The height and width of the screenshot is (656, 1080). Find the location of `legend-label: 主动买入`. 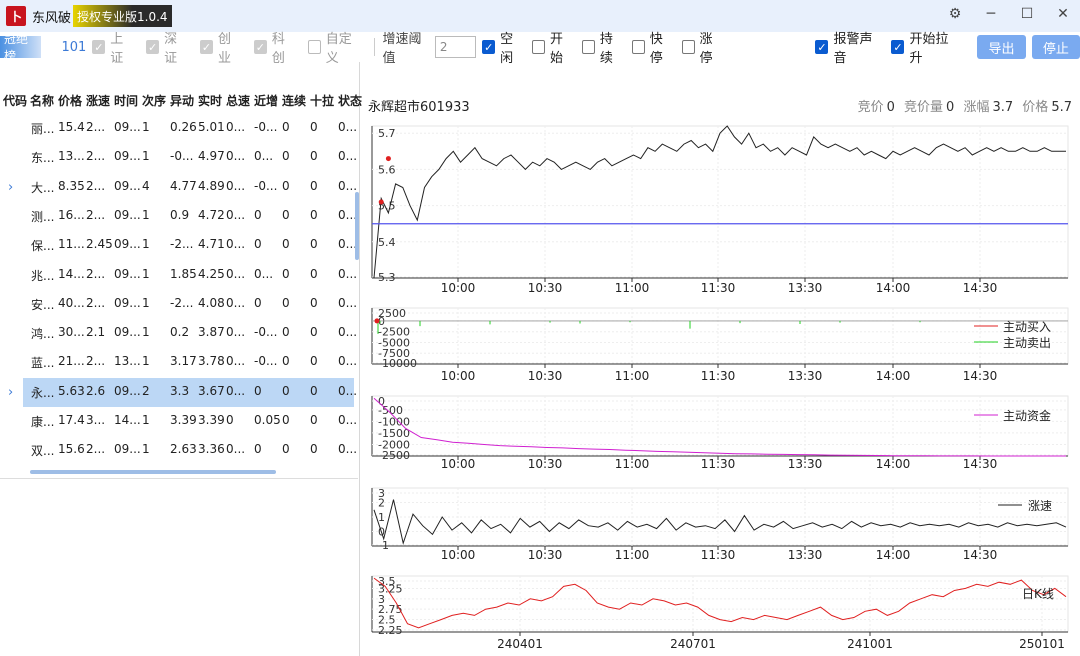

legend-label: 主动买入 is located at coordinates (1027, 327).